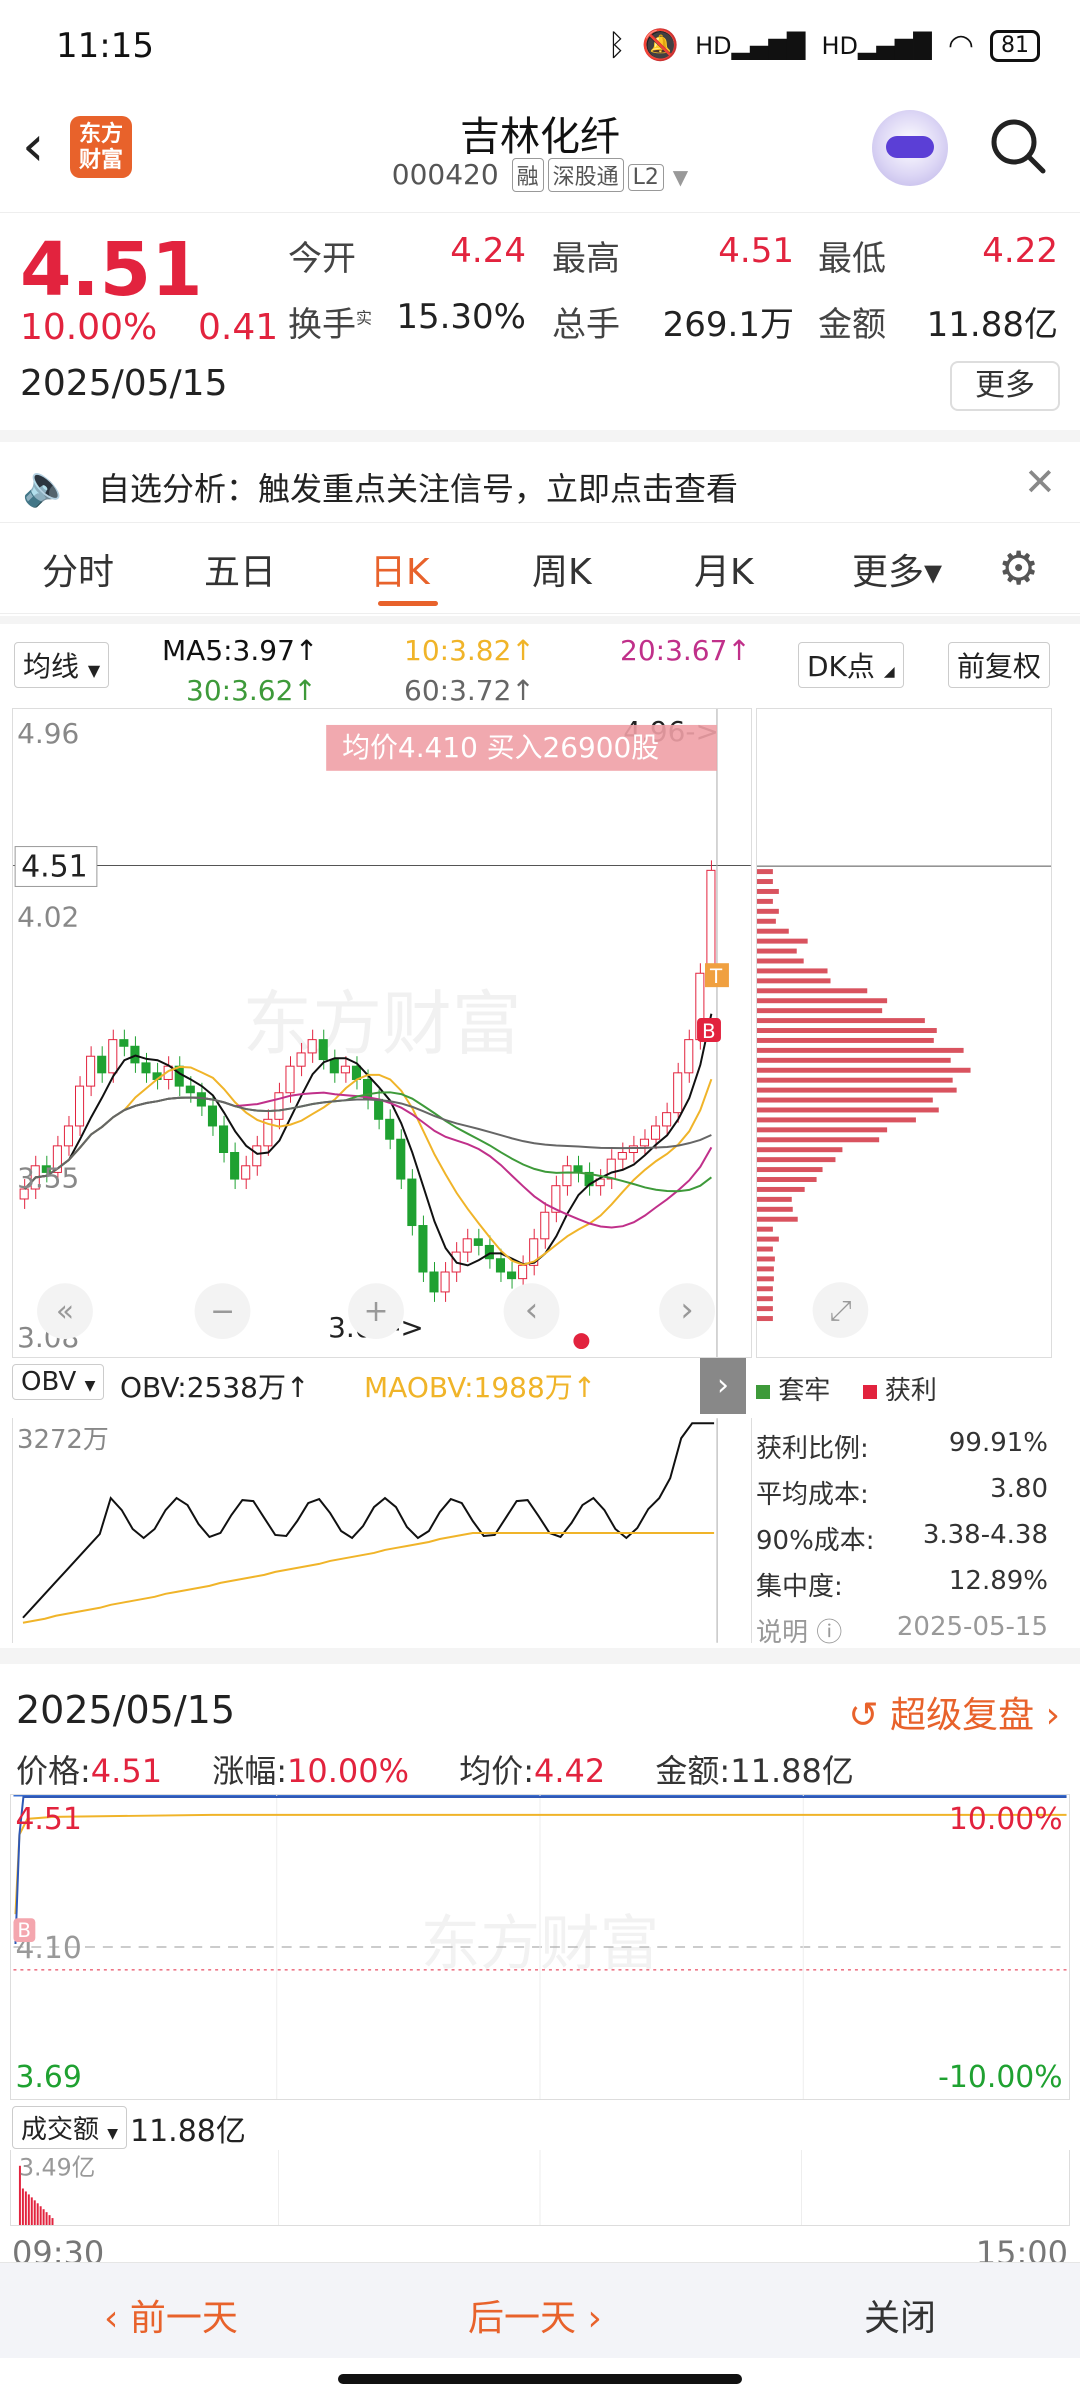  I want to click on tab-five-day: 五日, so click(240, 569).